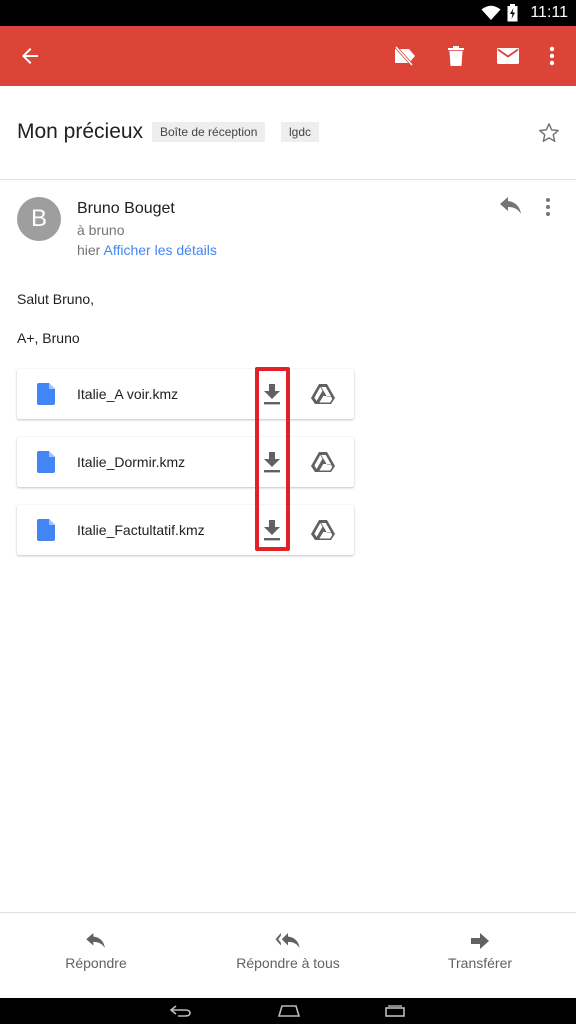  I want to click on body-greeting: Salut Bruno,, so click(56, 299).